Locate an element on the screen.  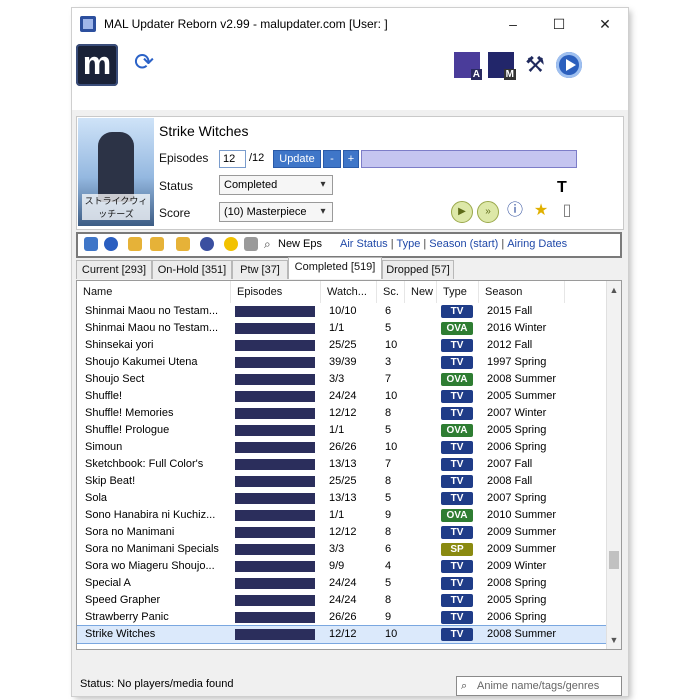
row-watched: 25/25 is located at coordinates (343, 345).